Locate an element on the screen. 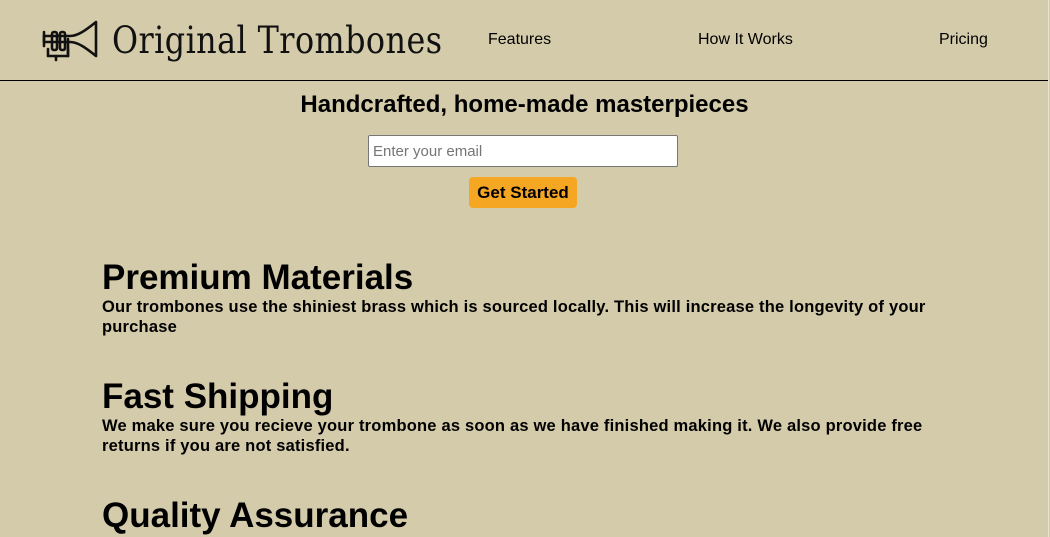  trombone-icon is located at coordinates (70, 41).